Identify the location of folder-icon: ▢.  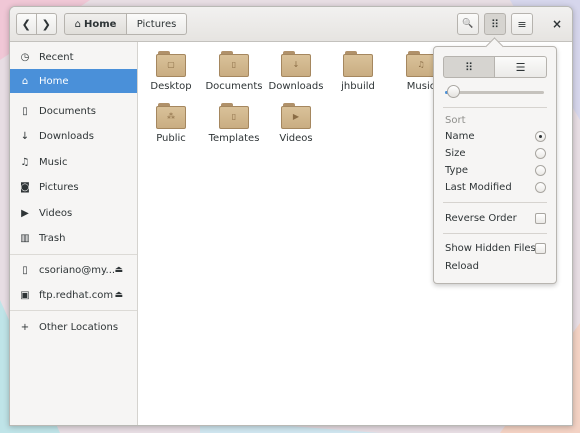
(171, 64).